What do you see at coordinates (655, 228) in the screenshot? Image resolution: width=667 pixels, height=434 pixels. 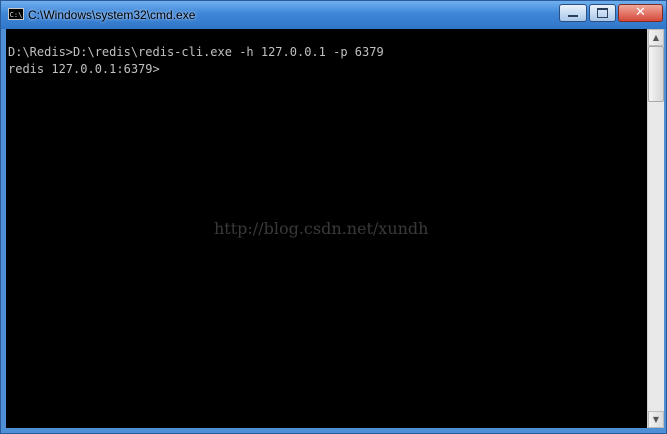 I see `vertical-scrollbar: ▲ ▼` at bounding box center [655, 228].